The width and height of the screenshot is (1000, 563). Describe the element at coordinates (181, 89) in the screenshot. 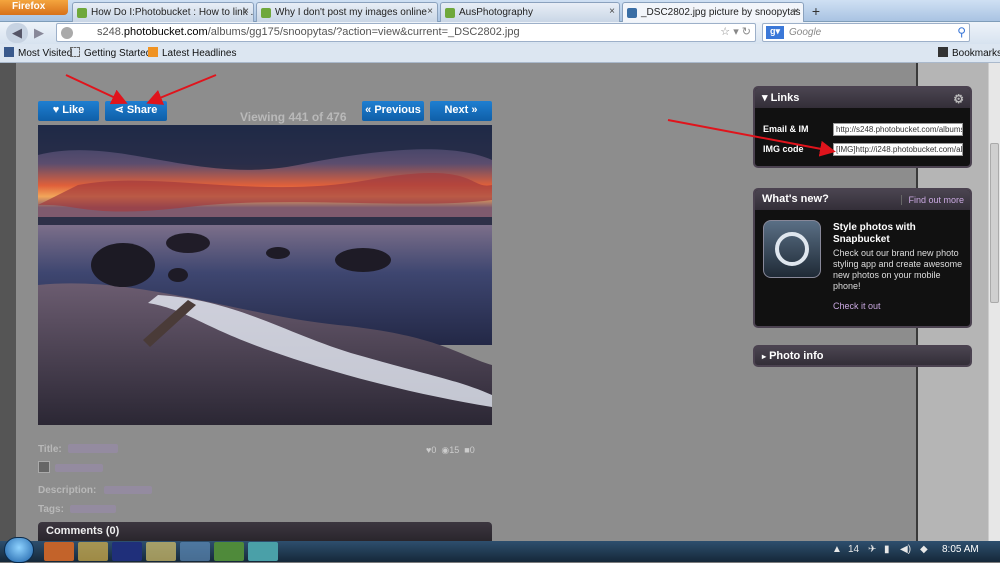

I see `annotation-arrow-right` at that location.